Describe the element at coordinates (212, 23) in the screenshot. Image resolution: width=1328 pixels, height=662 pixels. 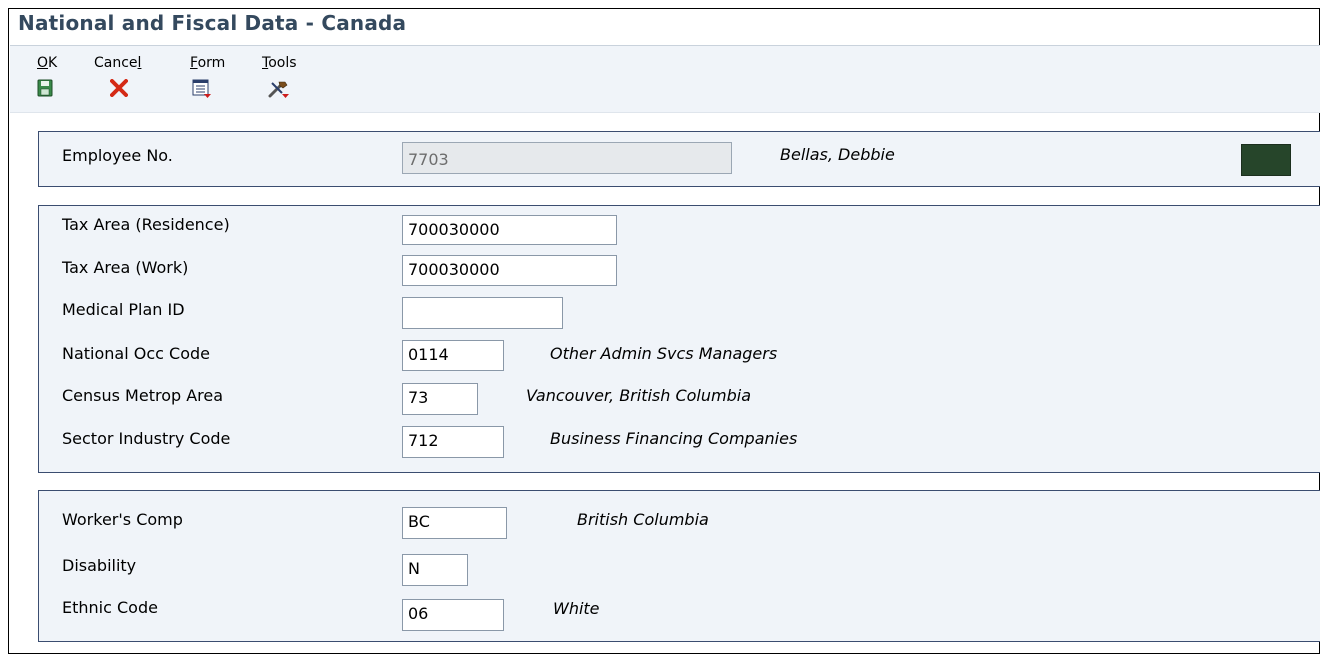
I see `page-title: National and Fiscal Data - Canada` at that location.